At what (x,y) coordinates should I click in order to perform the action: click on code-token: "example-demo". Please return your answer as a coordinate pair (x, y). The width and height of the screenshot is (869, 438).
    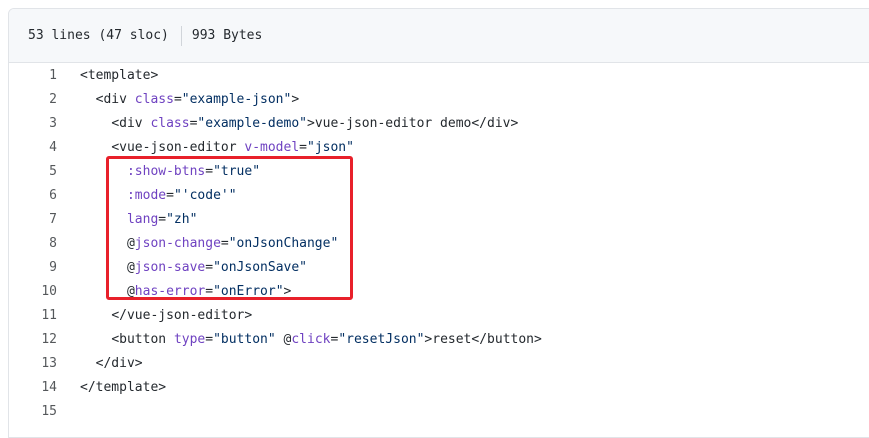
    Looking at the image, I should click on (252, 123).